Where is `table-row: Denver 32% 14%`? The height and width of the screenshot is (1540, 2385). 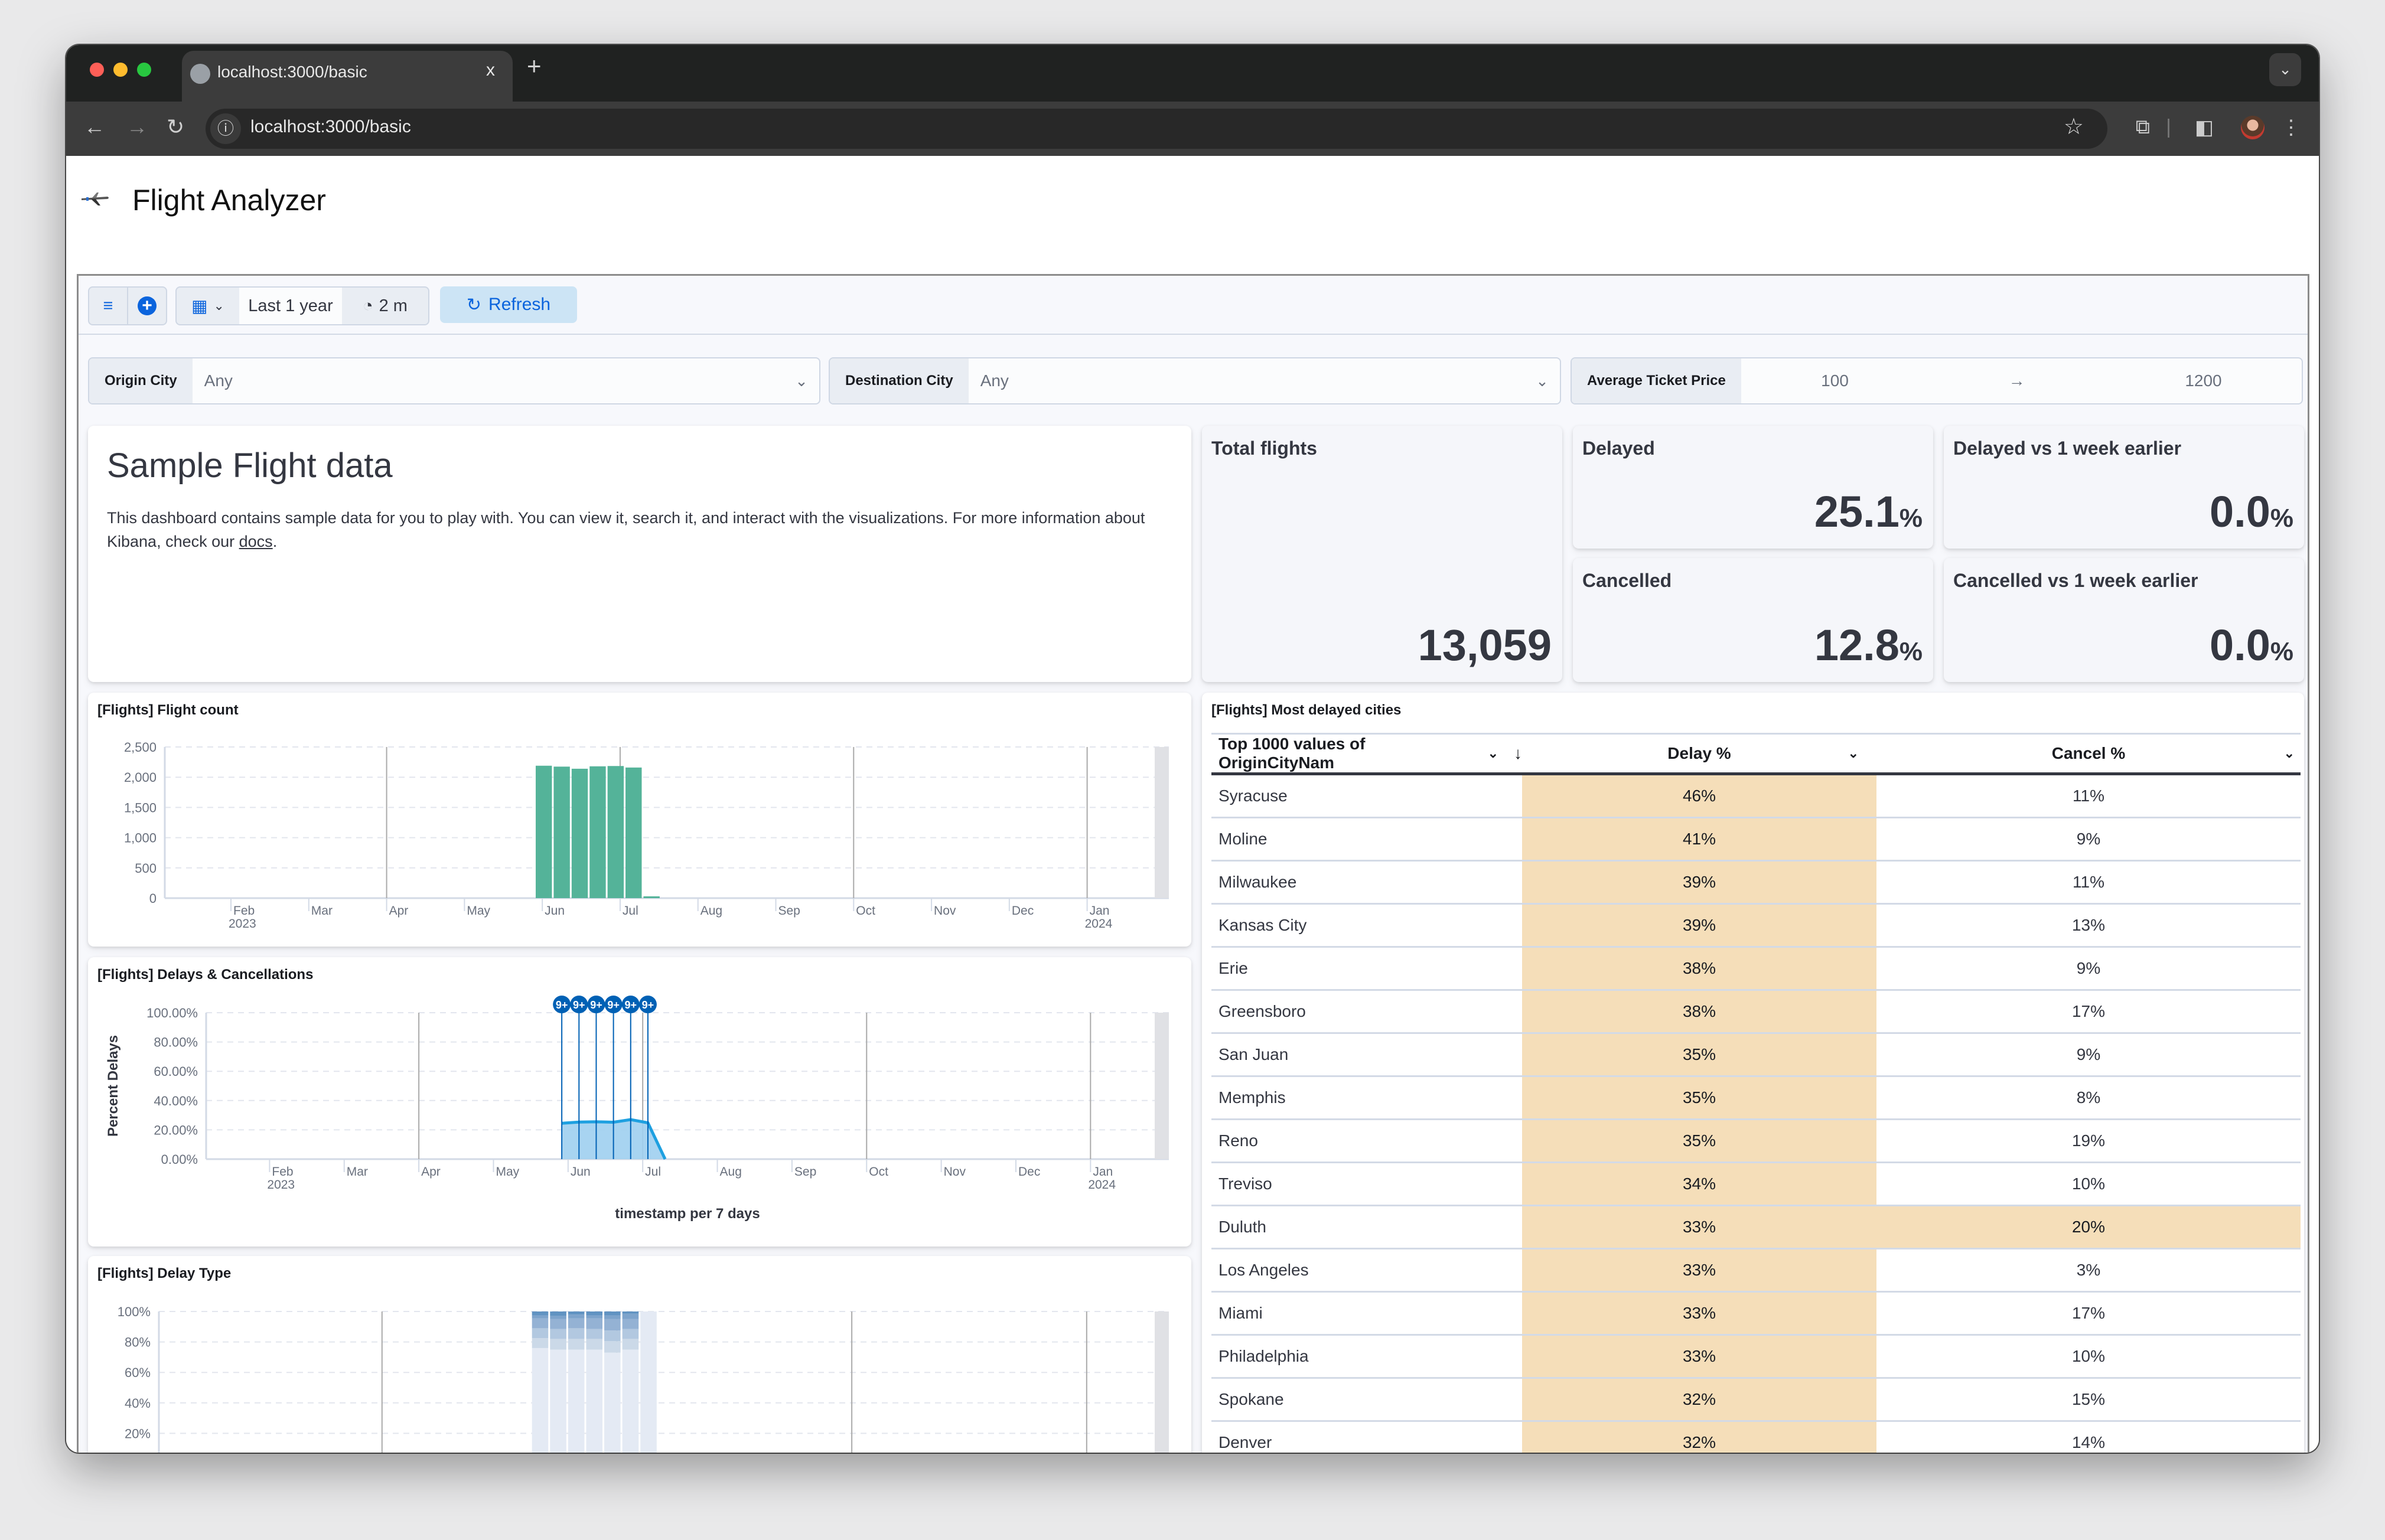 table-row: Denver 32% 14% is located at coordinates (1756, 1437).